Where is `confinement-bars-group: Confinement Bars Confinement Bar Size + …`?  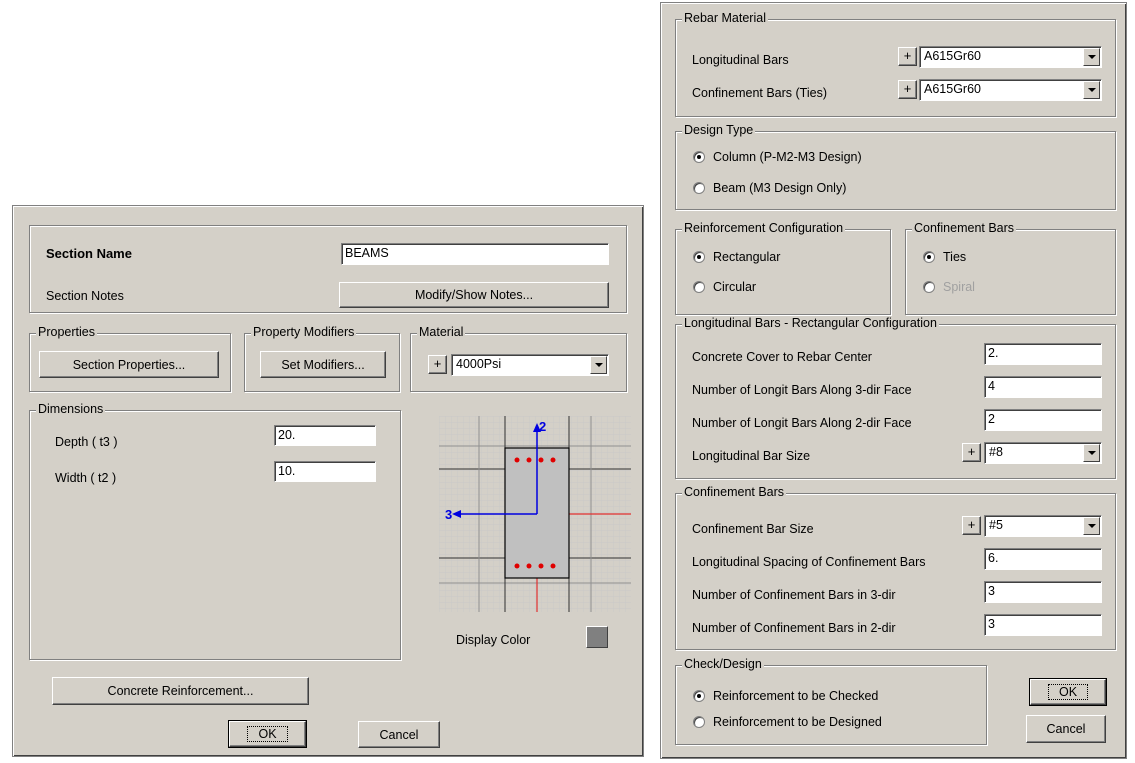
confinement-bars-group: Confinement Bars Confinement Bar Size + … is located at coordinates (895, 567).